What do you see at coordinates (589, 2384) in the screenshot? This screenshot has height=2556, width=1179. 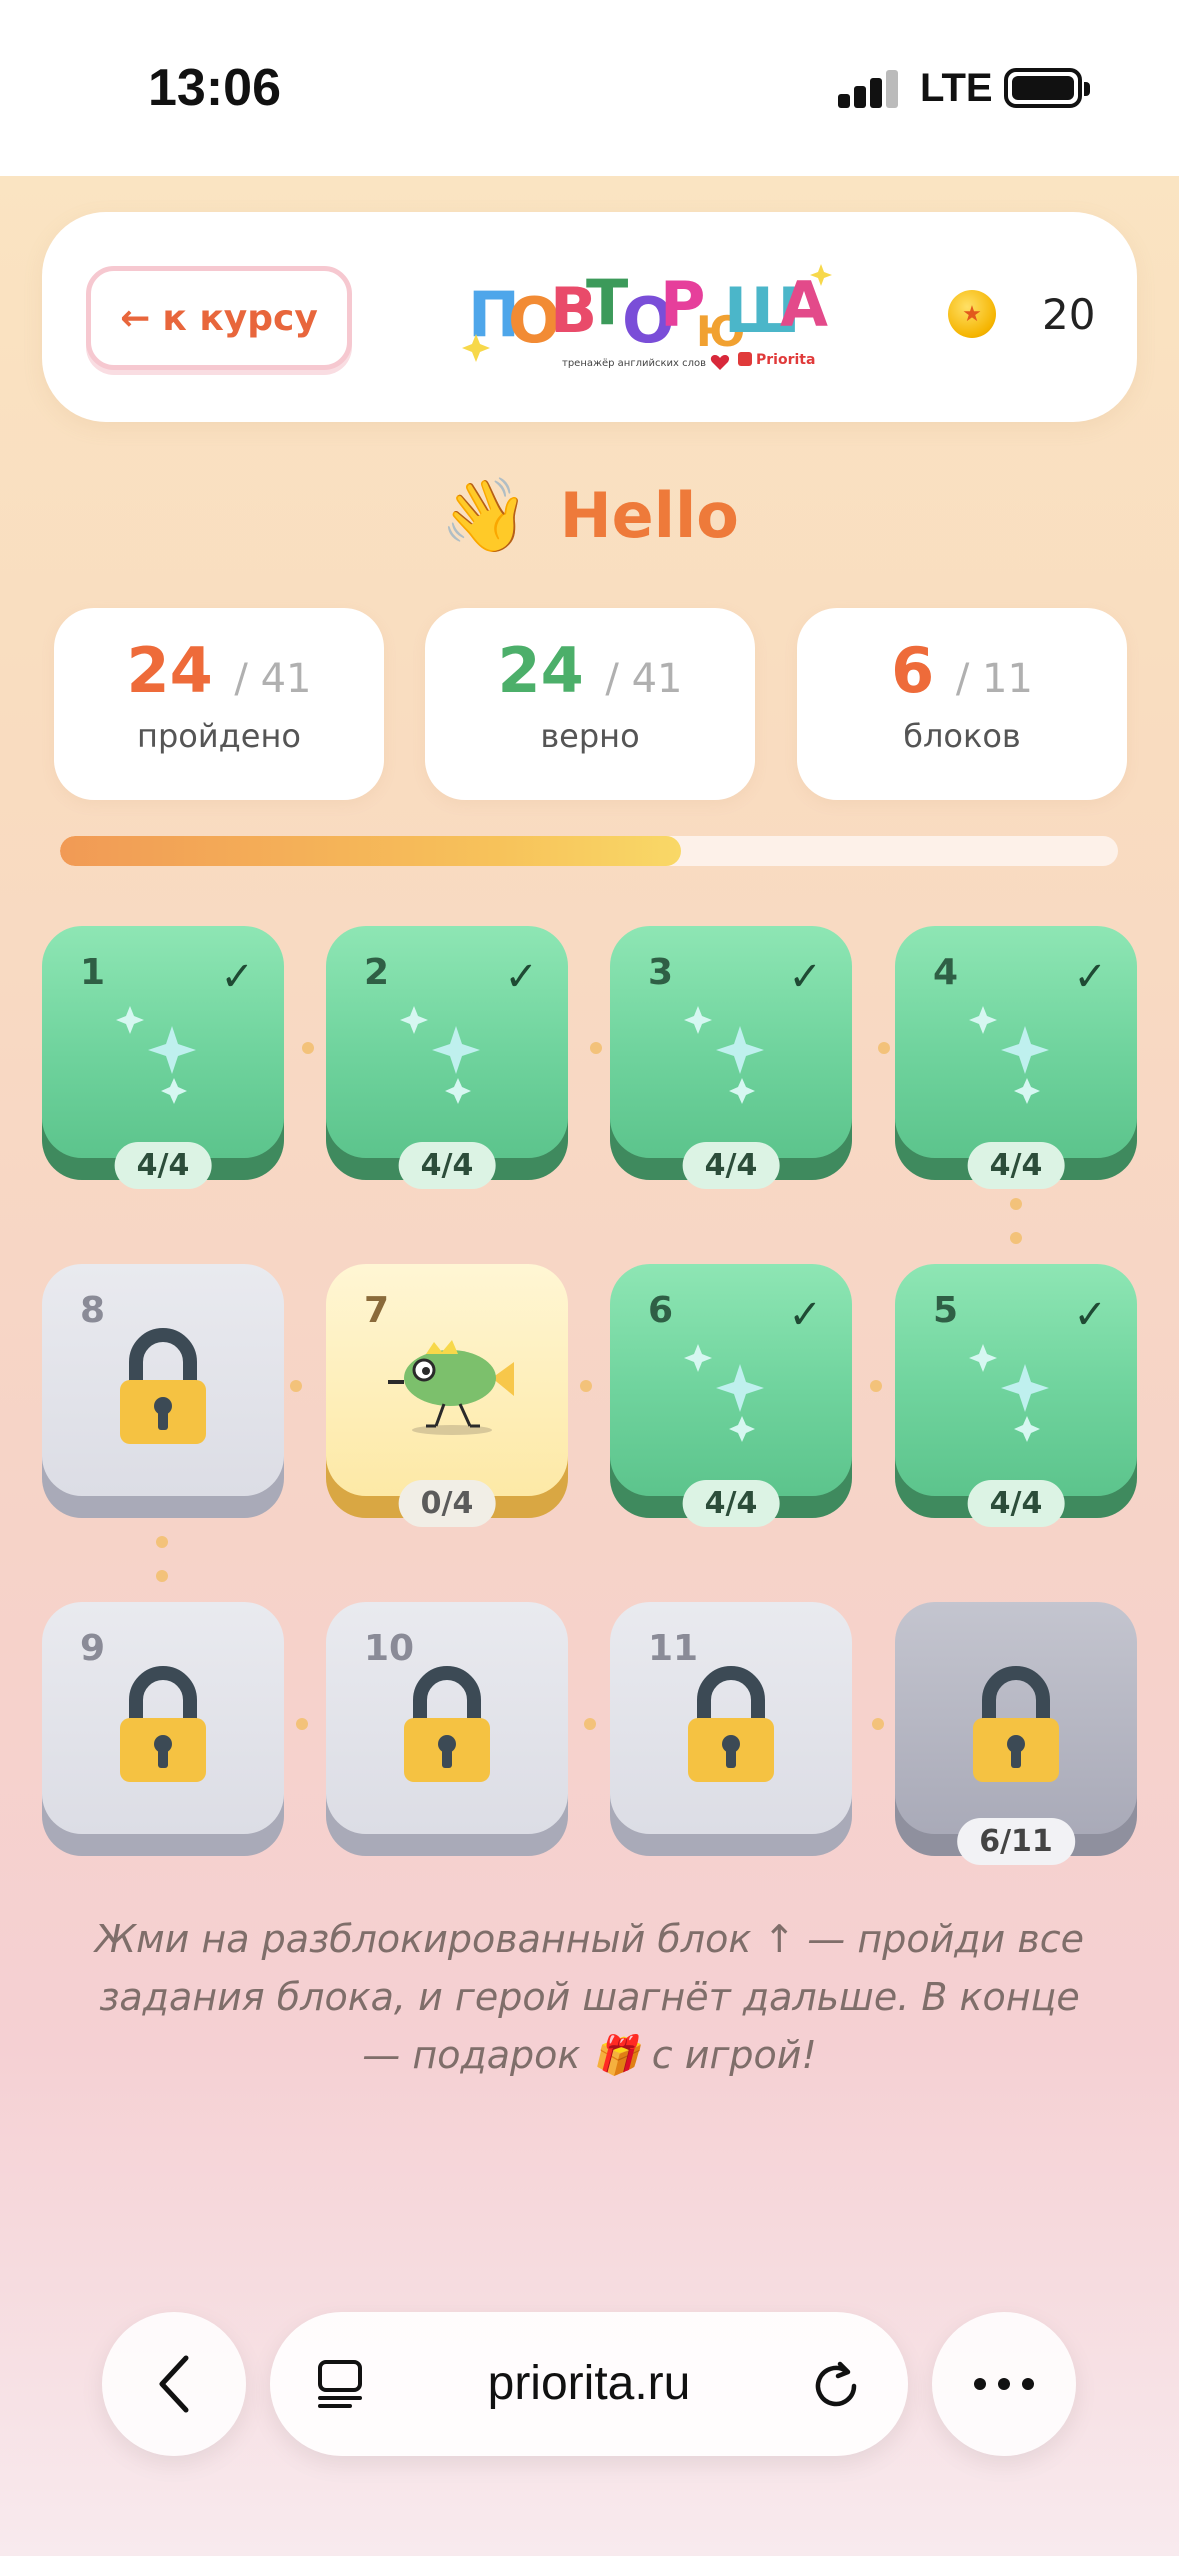 I see `address-bar: priorita.ru` at bounding box center [589, 2384].